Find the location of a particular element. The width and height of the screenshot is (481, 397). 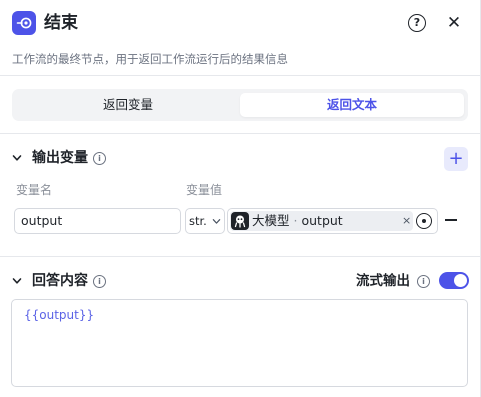

column-header-value: 变量值 is located at coordinates (204, 190).